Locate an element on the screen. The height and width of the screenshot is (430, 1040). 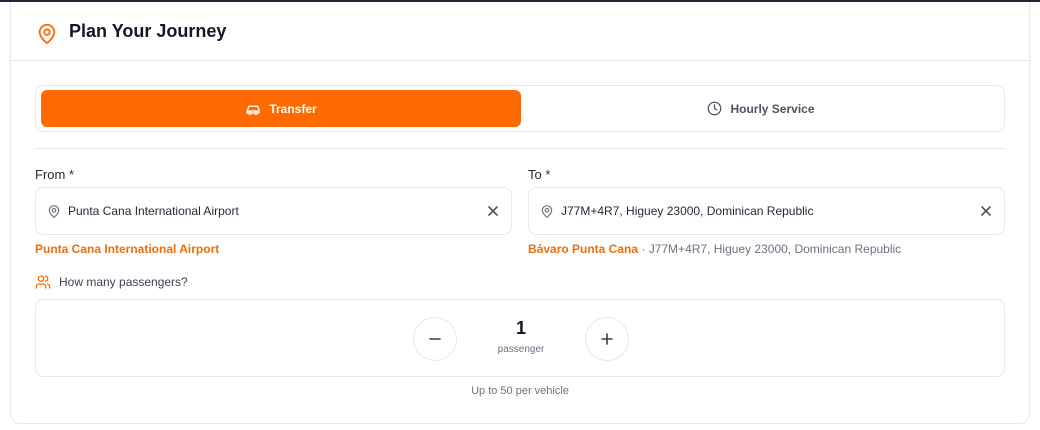
tab-transfer-label: Transfer is located at coordinates (293, 108).